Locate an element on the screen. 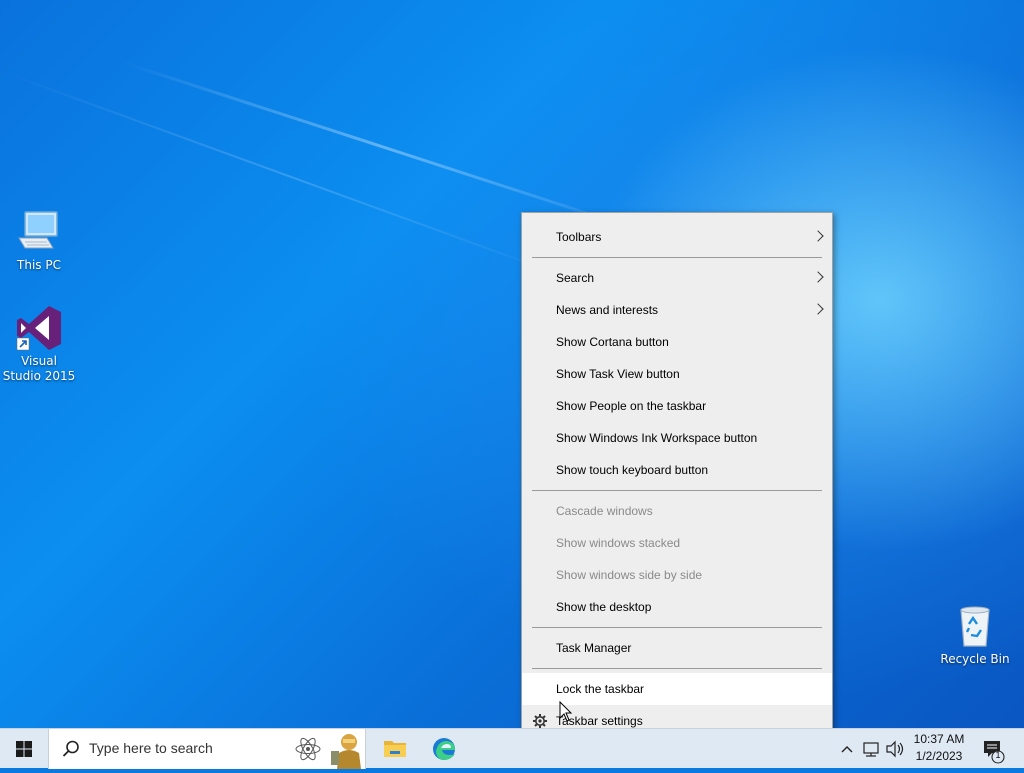  menu-item-label: Show windows side by side is located at coordinates (629, 575).